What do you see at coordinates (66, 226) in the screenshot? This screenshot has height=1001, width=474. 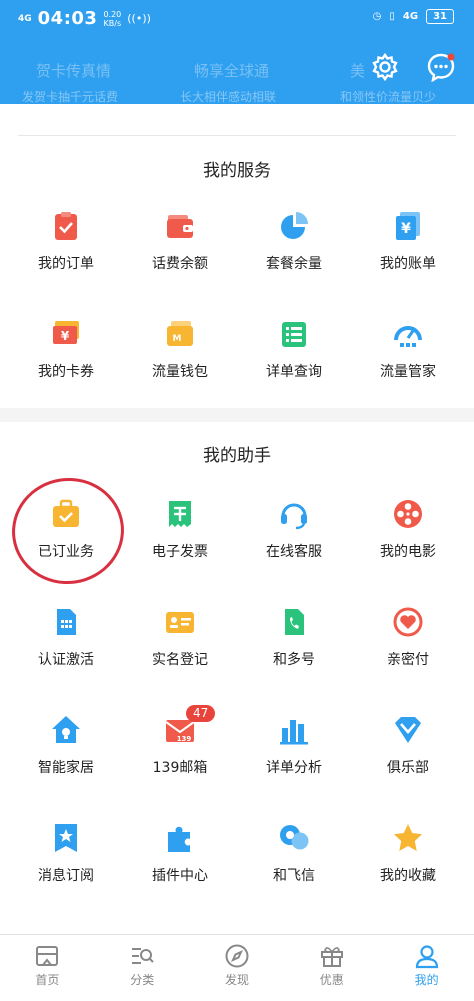 I see `order-icon` at bounding box center [66, 226].